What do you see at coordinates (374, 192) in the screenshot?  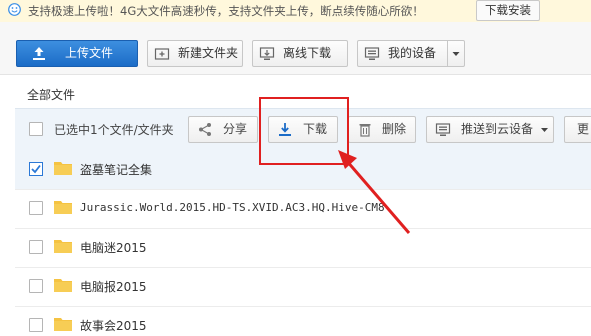 I see `annotation-arrow-icon` at bounding box center [374, 192].